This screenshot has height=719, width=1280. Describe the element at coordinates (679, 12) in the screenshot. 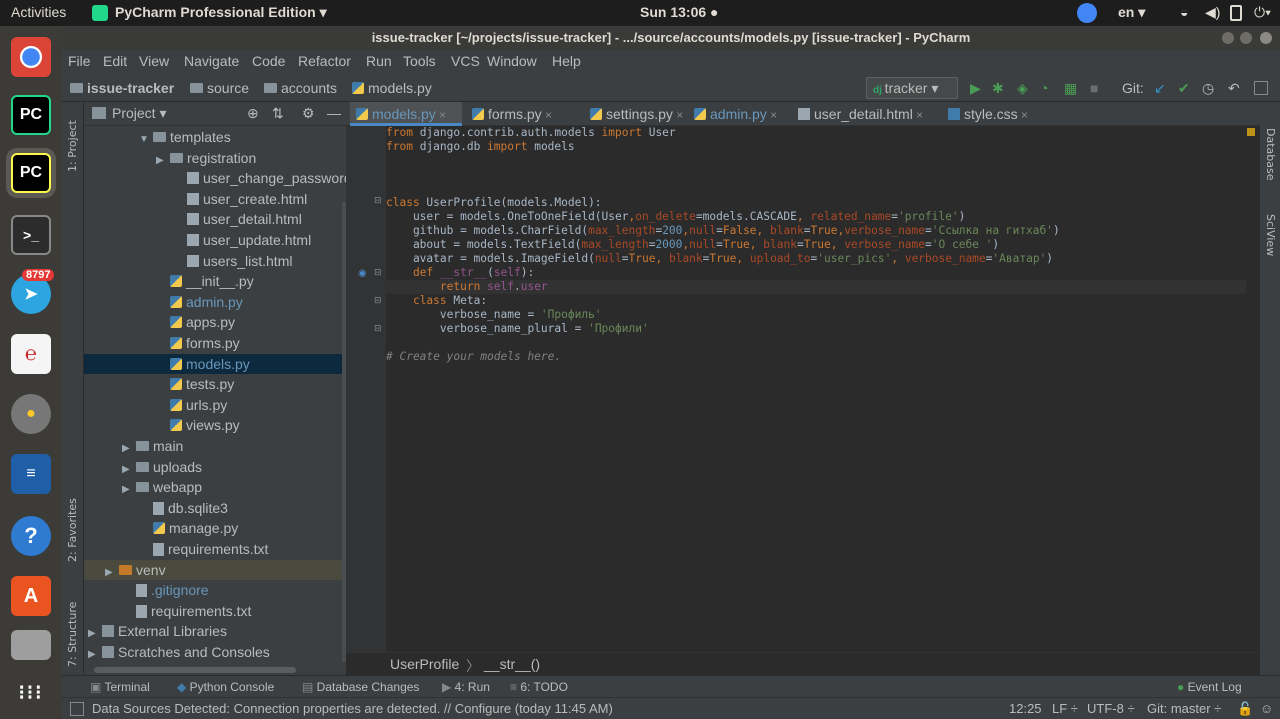

I see `clock: Sun 13:06 ●` at that location.